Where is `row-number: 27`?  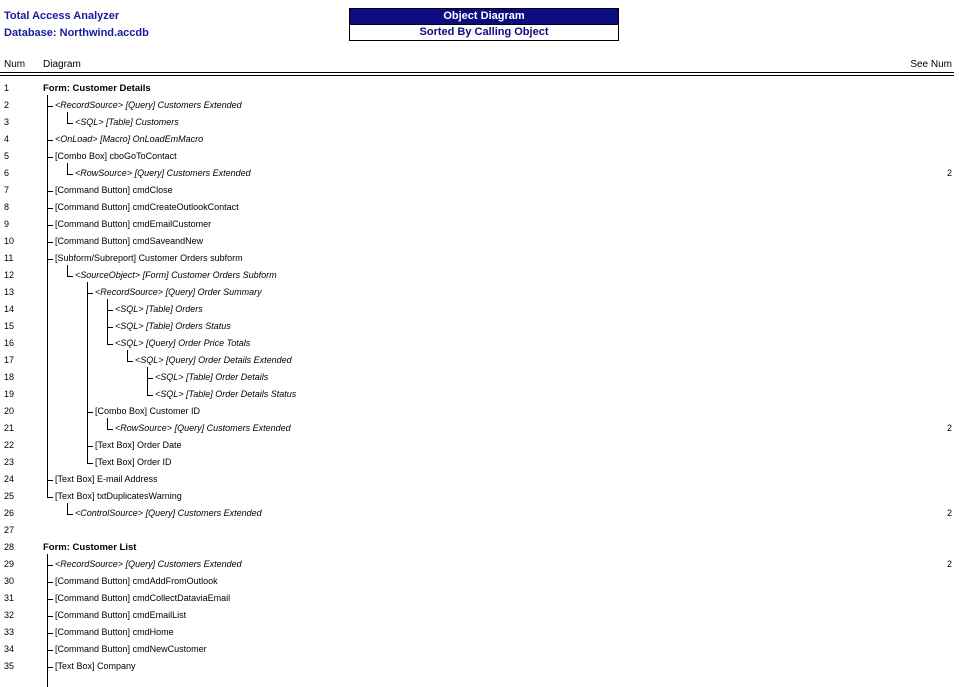
row-number: 27 is located at coordinates (9, 530).